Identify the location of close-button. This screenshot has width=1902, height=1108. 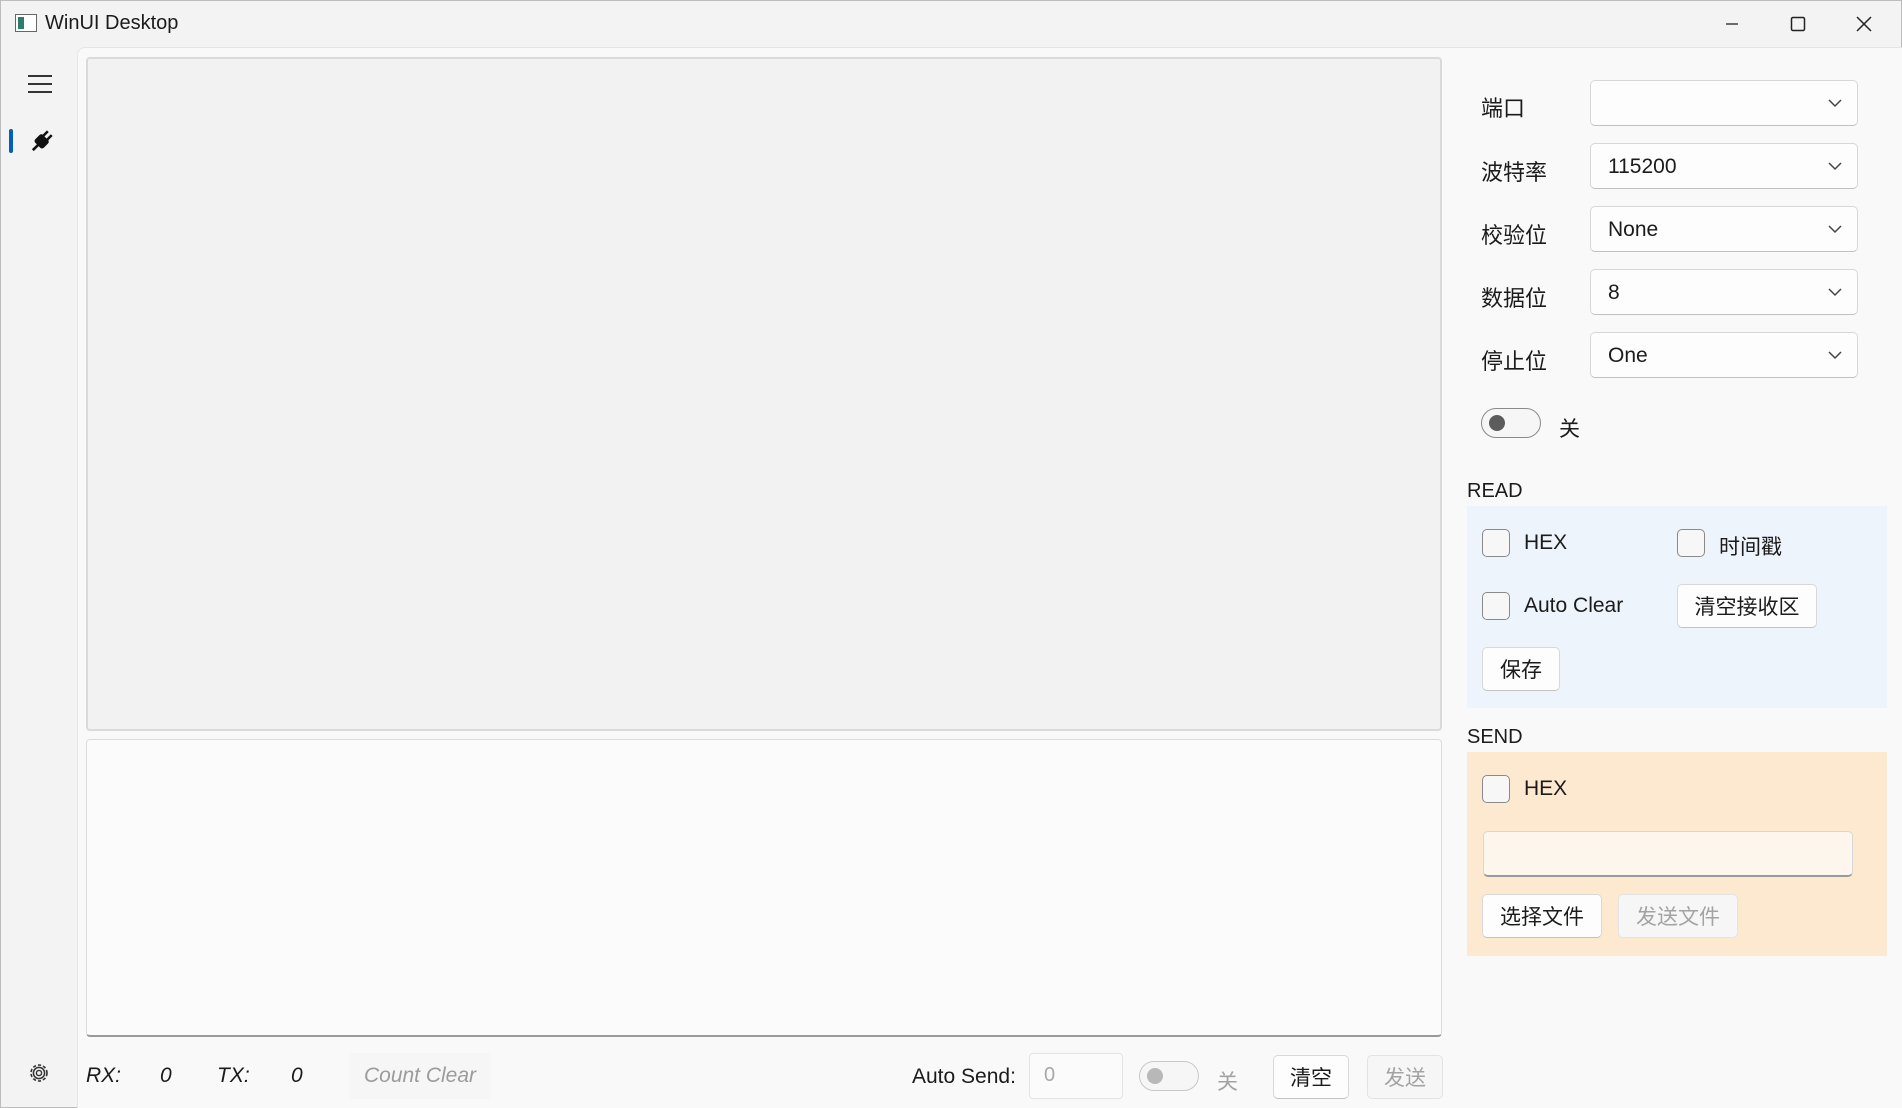
(1864, 24).